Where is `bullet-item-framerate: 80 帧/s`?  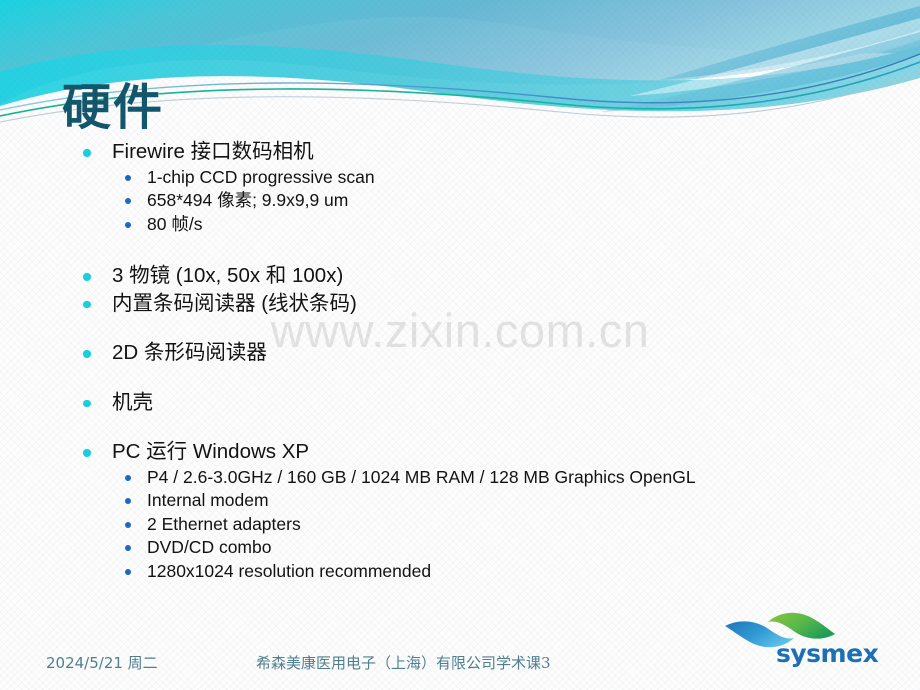 bullet-item-framerate: 80 帧/s is located at coordinates (469, 225).